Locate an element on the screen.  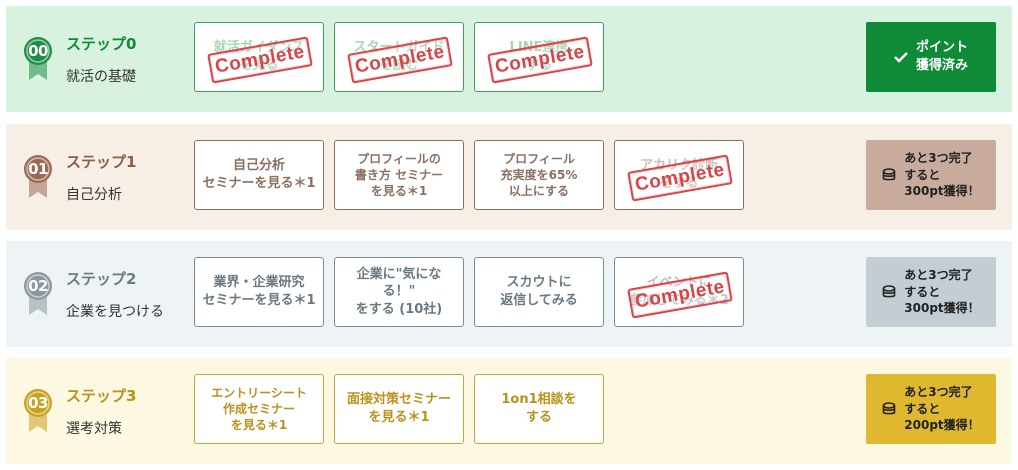
task-card: 自己分析 セミナーを見る＊1 is located at coordinates (259, 175).